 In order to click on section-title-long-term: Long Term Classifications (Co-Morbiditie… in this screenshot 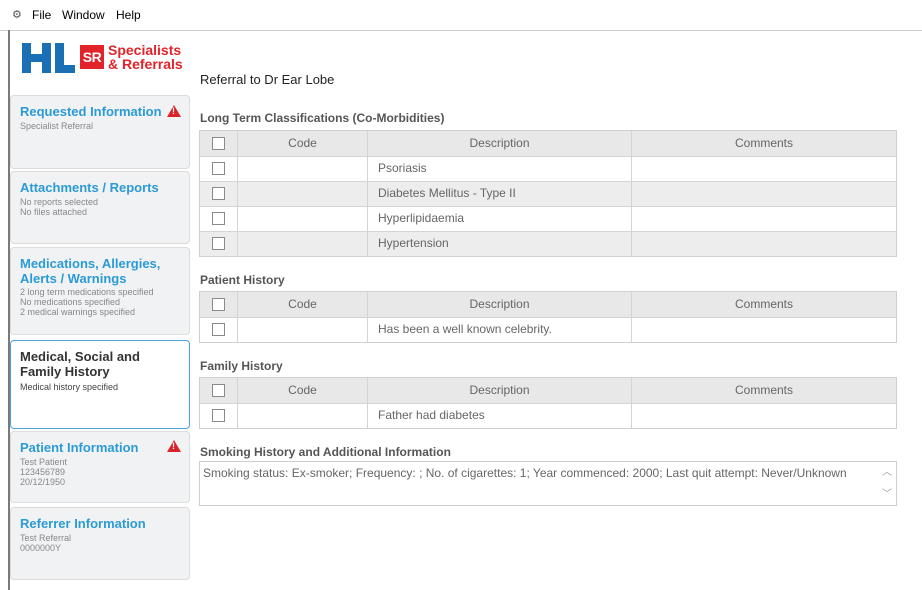, I will do `click(322, 118)`.